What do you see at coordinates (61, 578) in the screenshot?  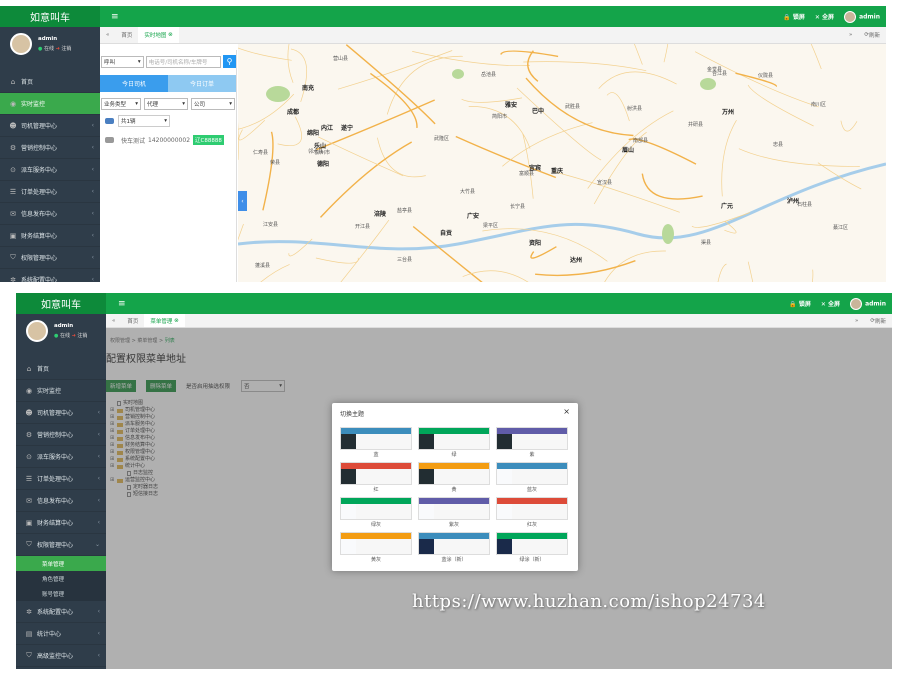 I see `sidebar-subitem: 角色管理` at bounding box center [61, 578].